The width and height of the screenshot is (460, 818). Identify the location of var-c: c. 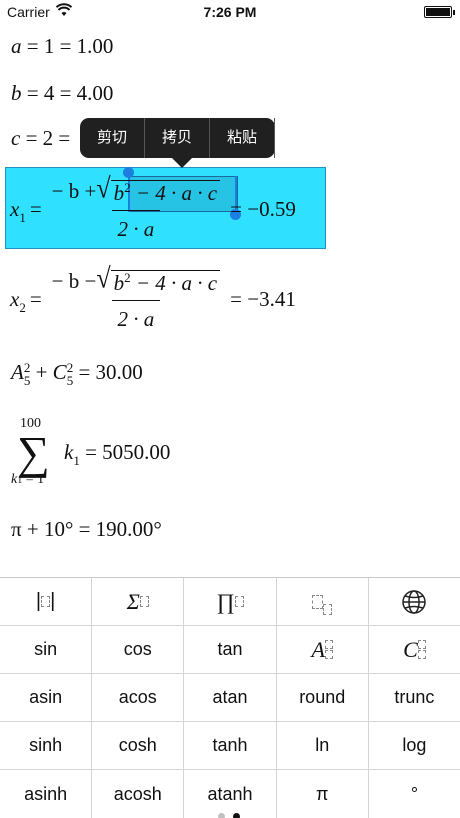
(16, 138).